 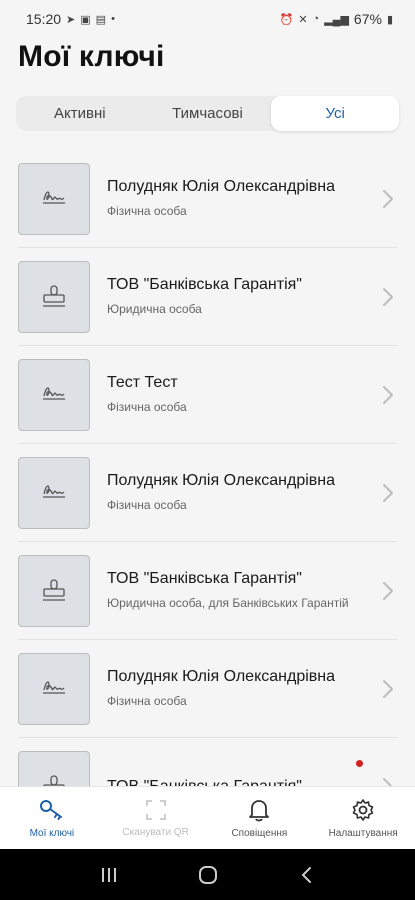 I want to click on nav-settings: Налаштування, so click(x=363, y=818).